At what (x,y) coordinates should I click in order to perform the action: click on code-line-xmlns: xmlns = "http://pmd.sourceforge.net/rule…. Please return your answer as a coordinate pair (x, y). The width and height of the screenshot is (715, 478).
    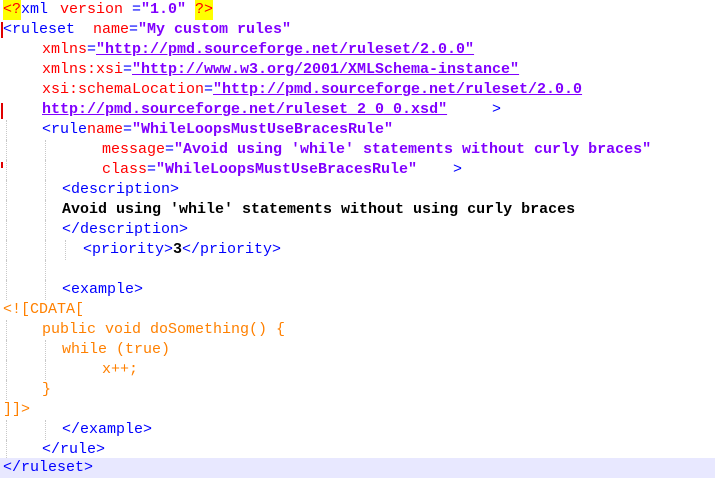
    Looking at the image, I should click on (357, 50).